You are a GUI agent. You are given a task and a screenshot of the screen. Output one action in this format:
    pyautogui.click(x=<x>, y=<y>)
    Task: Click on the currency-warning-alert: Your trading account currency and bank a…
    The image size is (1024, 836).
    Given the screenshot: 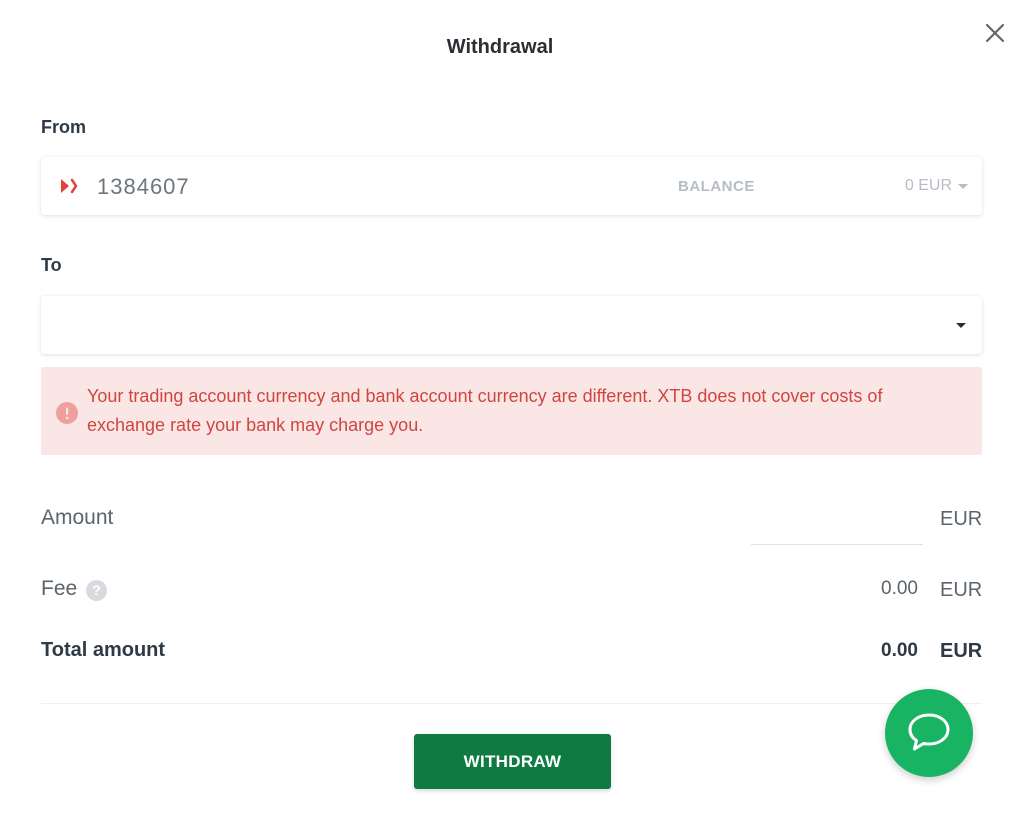 What is the action you would take?
    pyautogui.click(x=511, y=411)
    